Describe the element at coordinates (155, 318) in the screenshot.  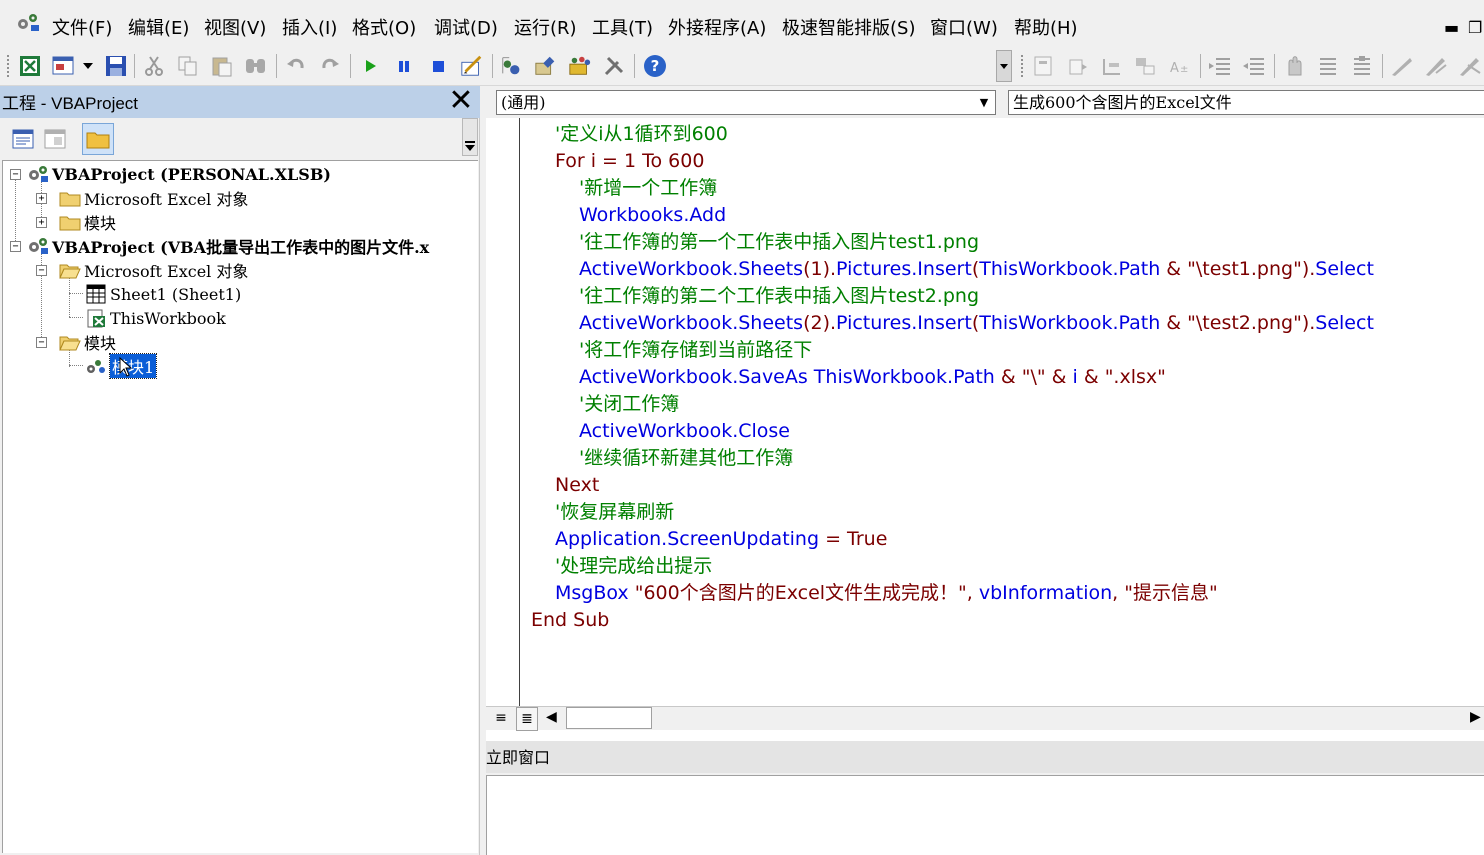
I see `tree-node-thisworkbook: ThisWorkbook` at that location.